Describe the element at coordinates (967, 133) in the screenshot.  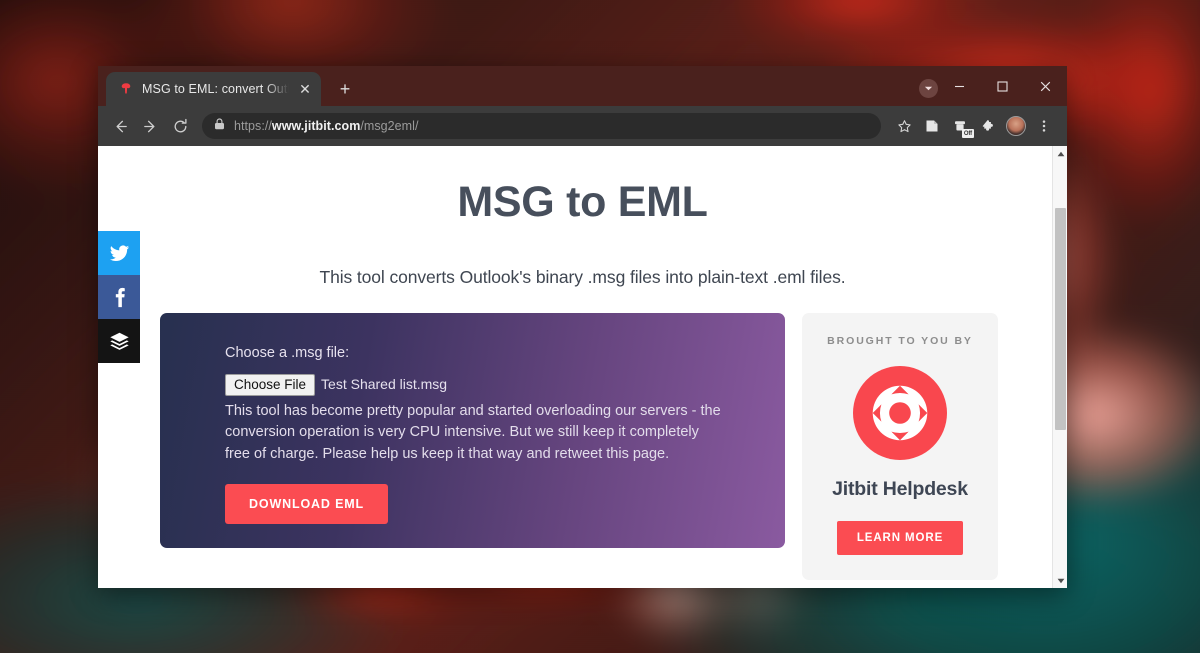
I see `extension-off-badge: Off` at that location.